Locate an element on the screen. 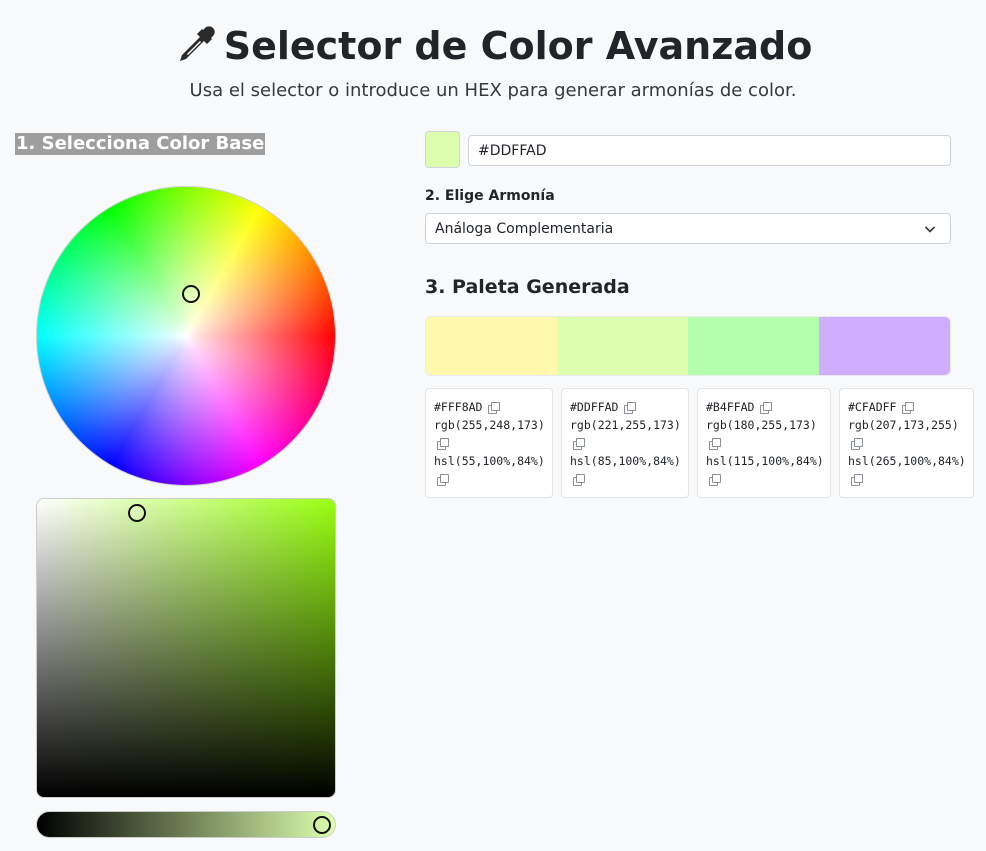 Image resolution: width=986 pixels, height=851 pixels. hex-value: #B4FFAD is located at coordinates (730, 407).